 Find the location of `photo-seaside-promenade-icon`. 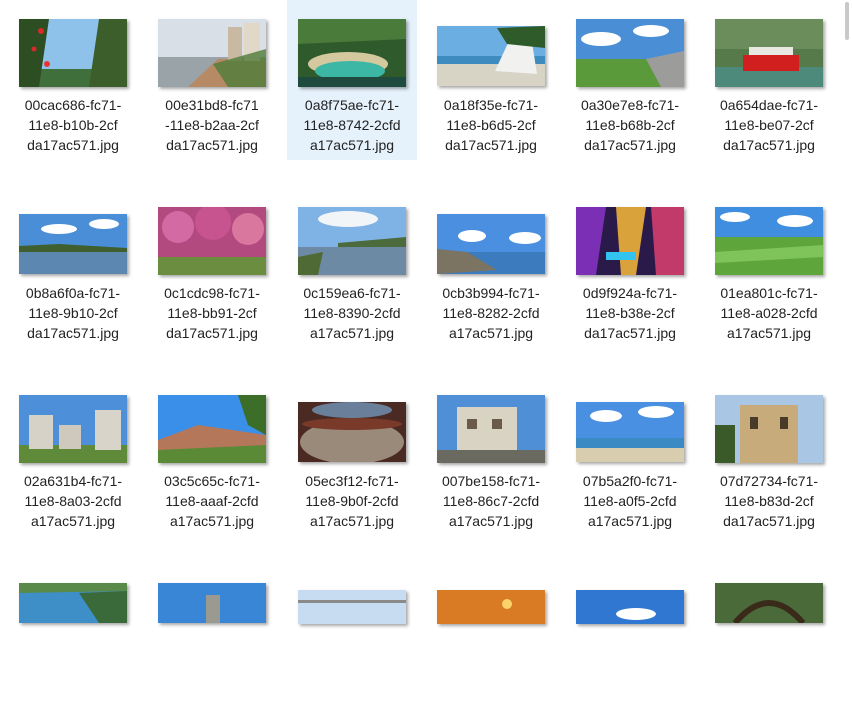

photo-seaside-promenade-icon is located at coordinates (212, 53).